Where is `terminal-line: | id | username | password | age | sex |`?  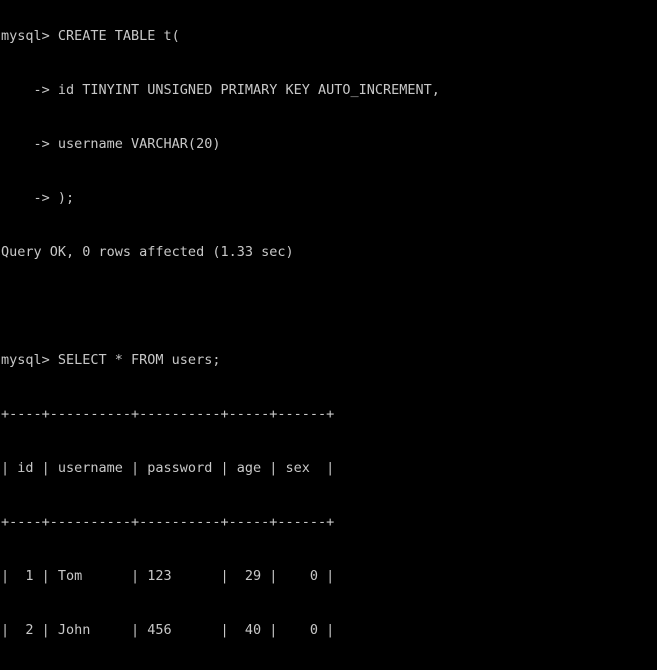
terminal-line: | id | username | password | age | sex | is located at coordinates (168, 468).